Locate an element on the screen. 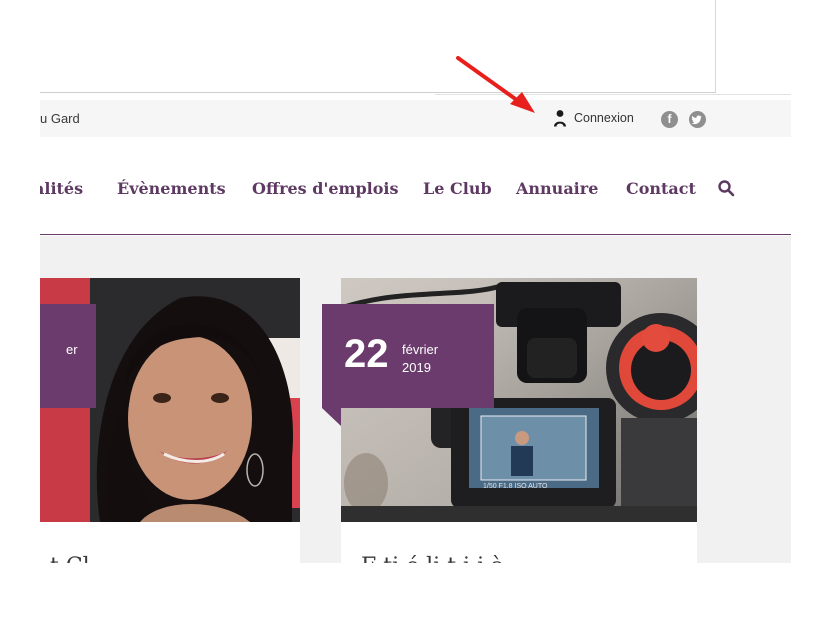 This screenshot has height=634, width=839. login-link: Connexion is located at coordinates (593, 118).